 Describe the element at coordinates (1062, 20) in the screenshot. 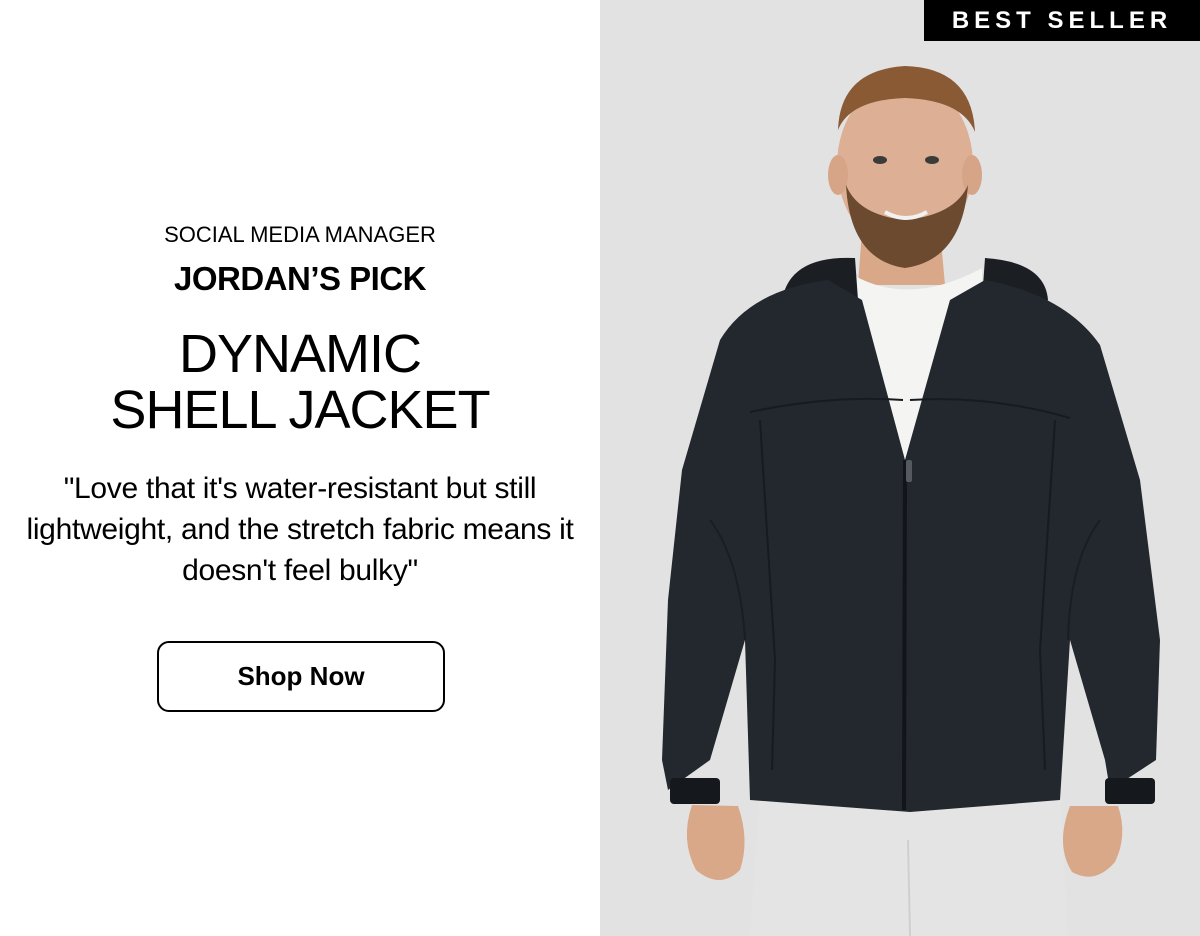

I see `best-seller-badge: BEST SELLER` at that location.